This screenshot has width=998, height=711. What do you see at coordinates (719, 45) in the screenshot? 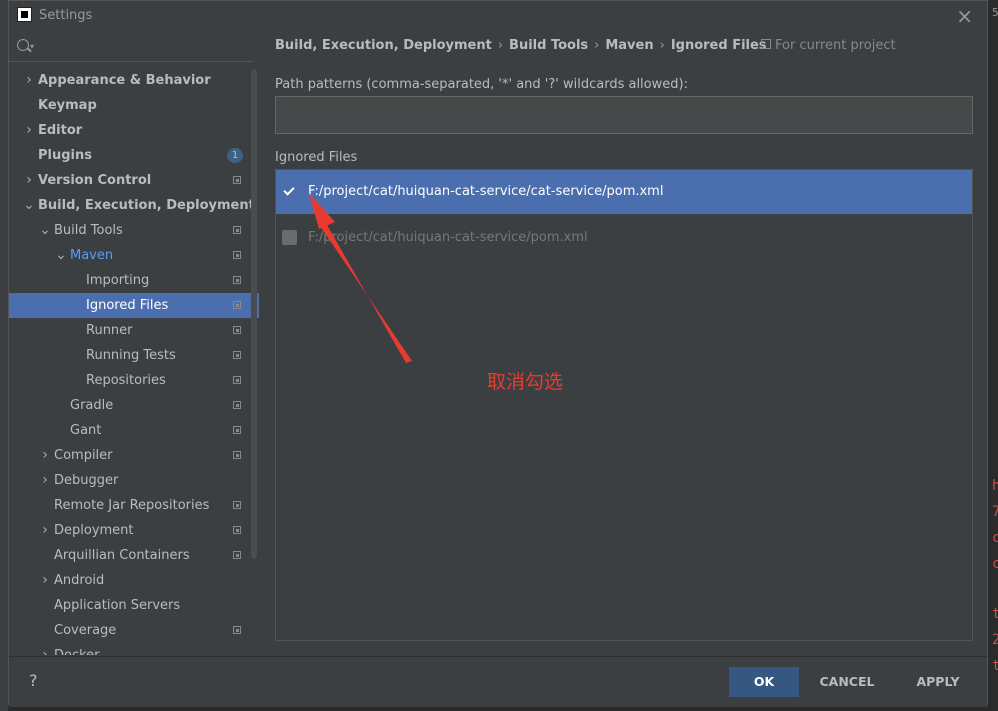
I see `breadcrumb-item: Ignored Files` at bounding box center [719, 45].